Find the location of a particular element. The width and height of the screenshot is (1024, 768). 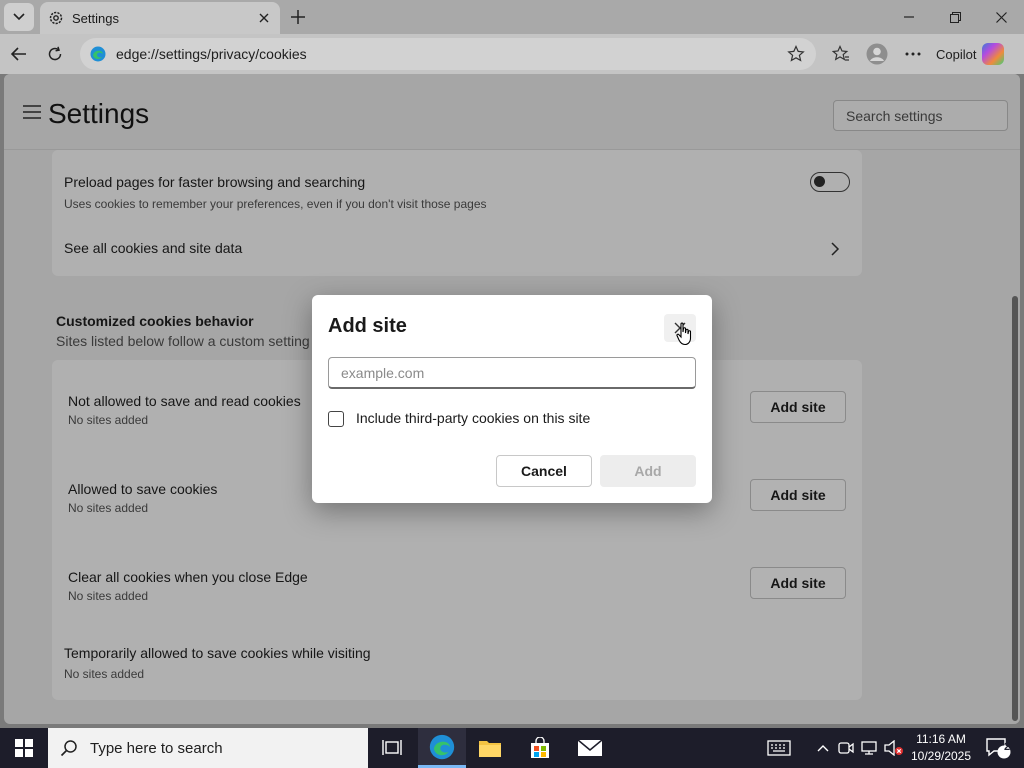

third-party-cookies-checkbox is located at coordinates (336, 419).